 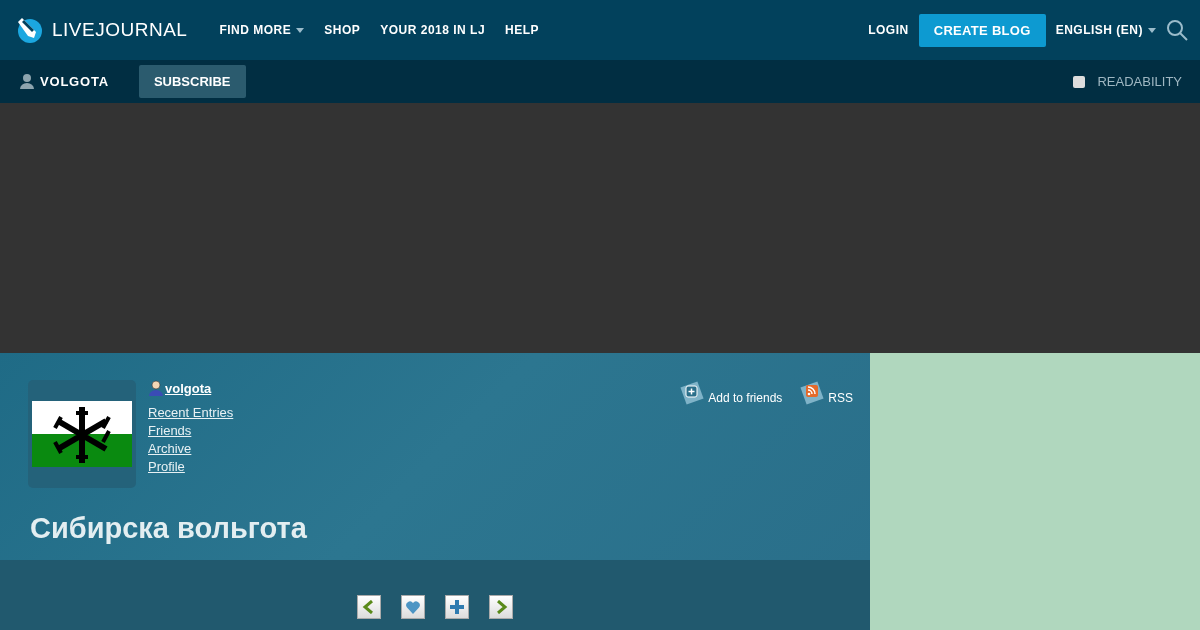 What do you see at coordinates (192, 81) in the screenshot?
I see `subscribe-button: SUBSCRIBE` at bounding box center [192, 81].